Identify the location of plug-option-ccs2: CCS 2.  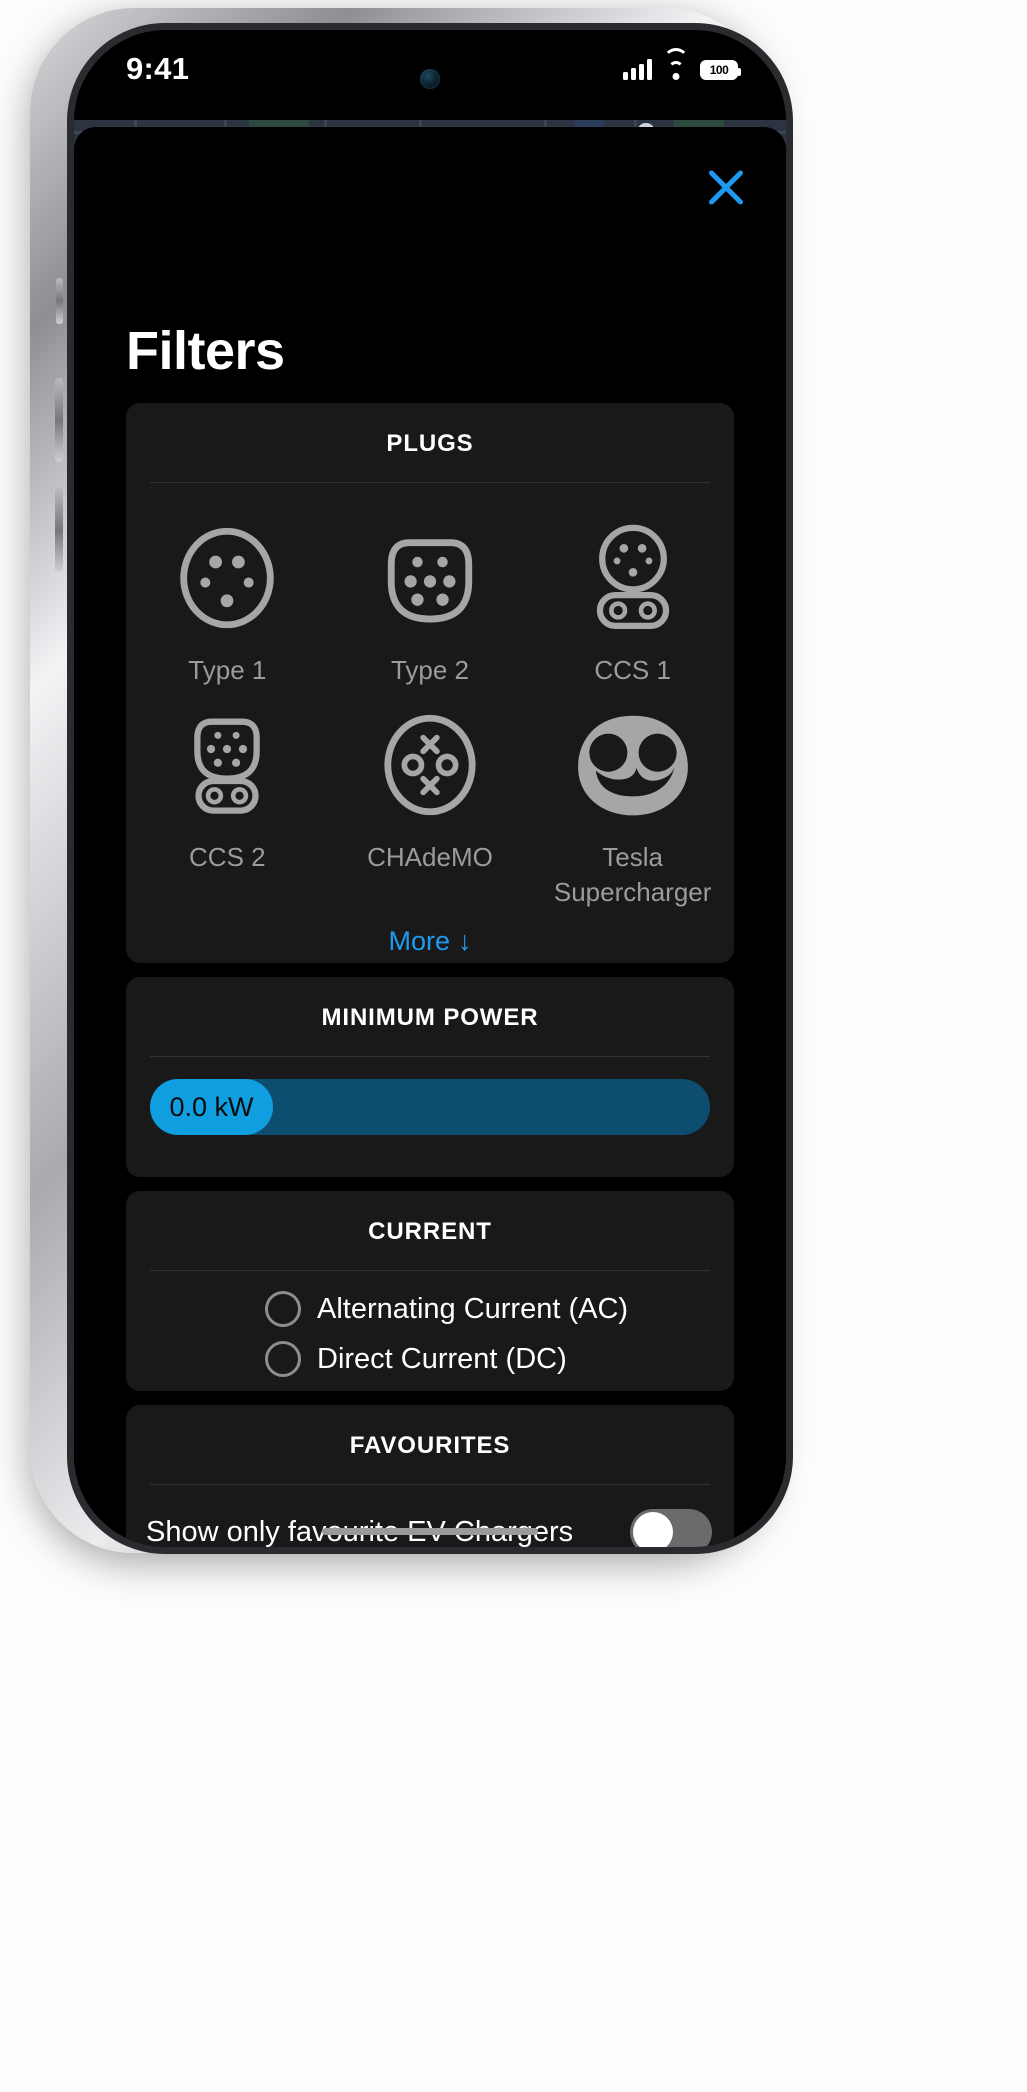
(227, 799).